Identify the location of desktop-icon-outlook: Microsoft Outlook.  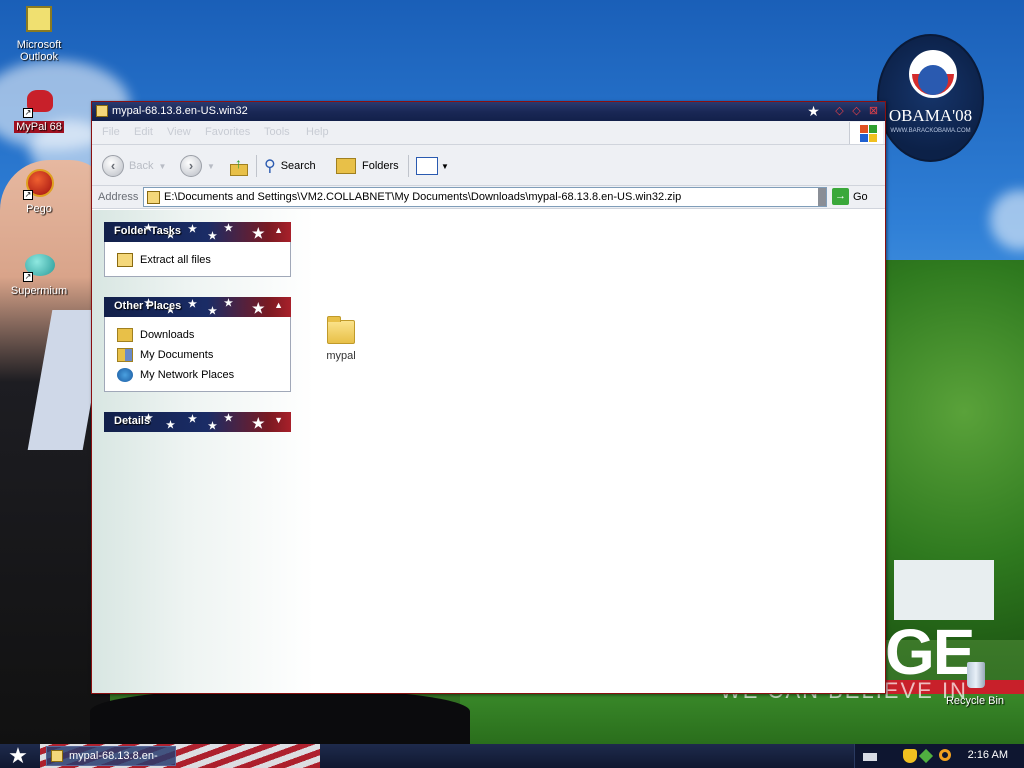
(39, 33).